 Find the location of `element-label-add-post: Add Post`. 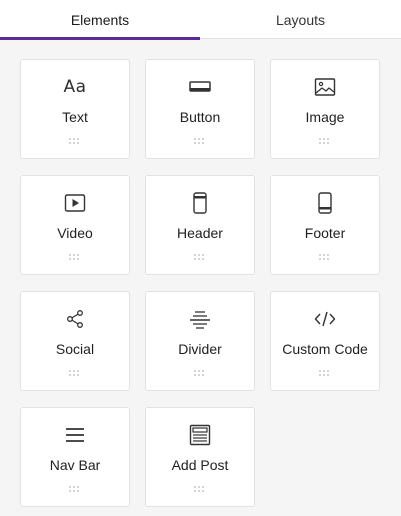

element-label-add-post: Add Post is located at coordinates (200, 465).